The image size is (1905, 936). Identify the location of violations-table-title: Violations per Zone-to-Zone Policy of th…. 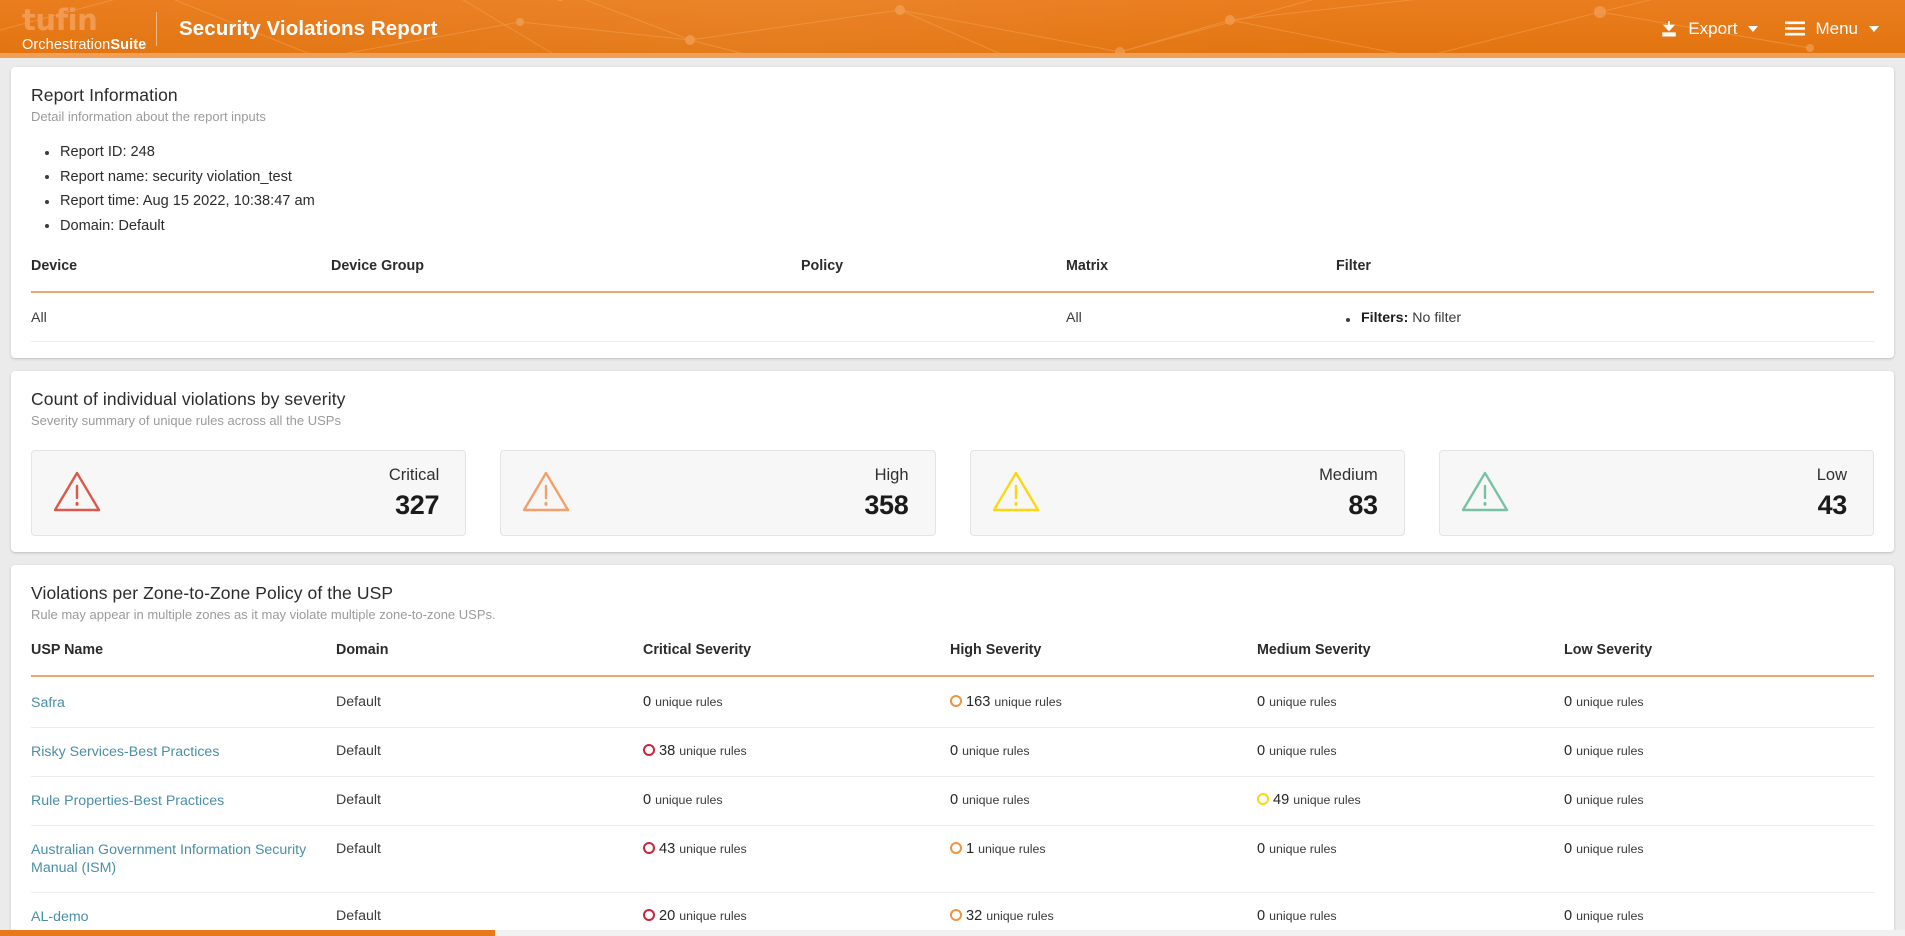
(212, 593).